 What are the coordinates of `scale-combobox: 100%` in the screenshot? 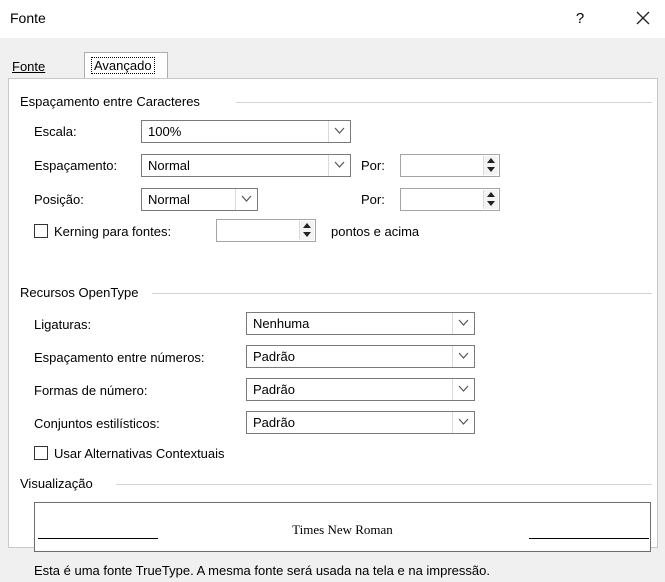 It's located at (246, 131).